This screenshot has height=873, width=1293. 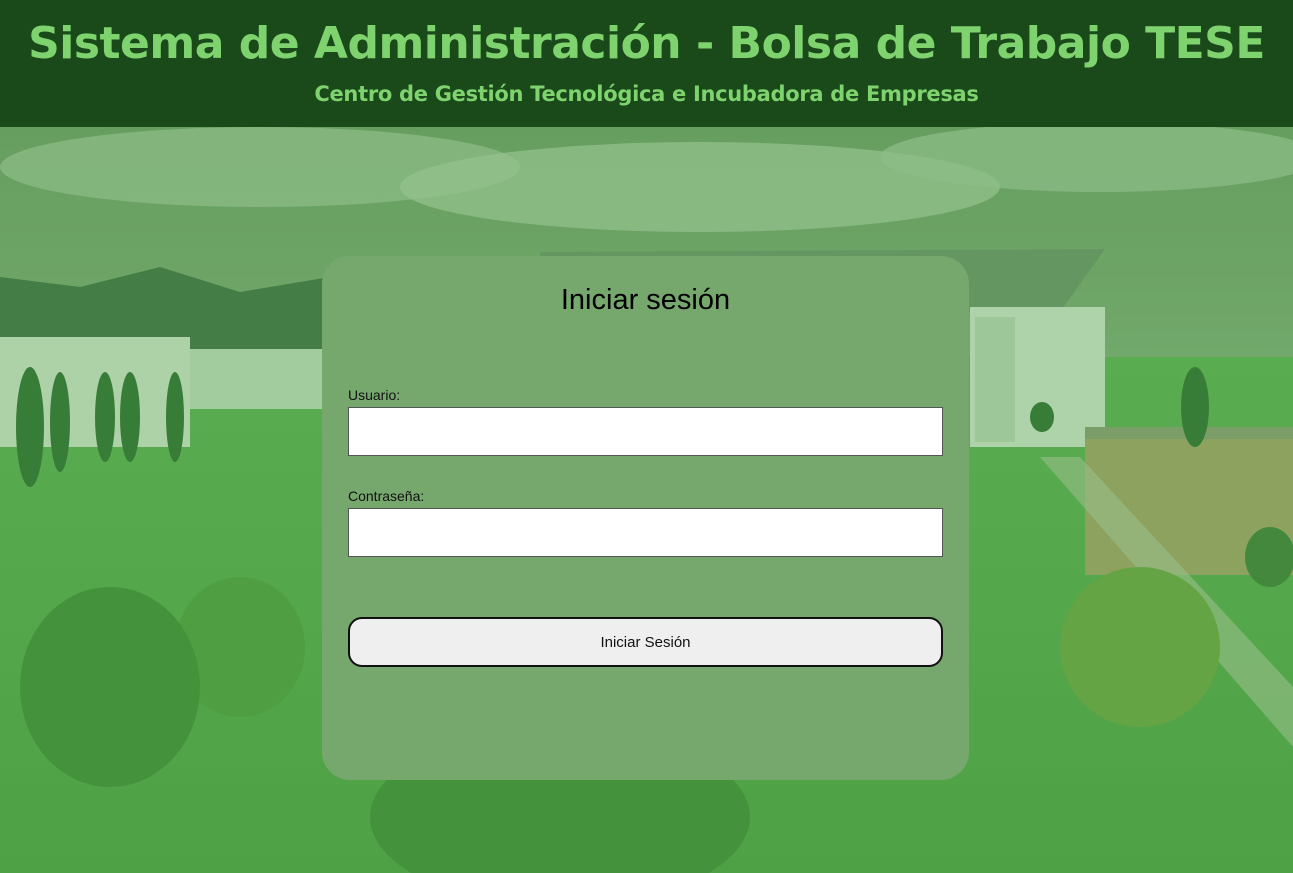 I want to click on login-button: Iniciar Sesión, so click(x=645, y=642).